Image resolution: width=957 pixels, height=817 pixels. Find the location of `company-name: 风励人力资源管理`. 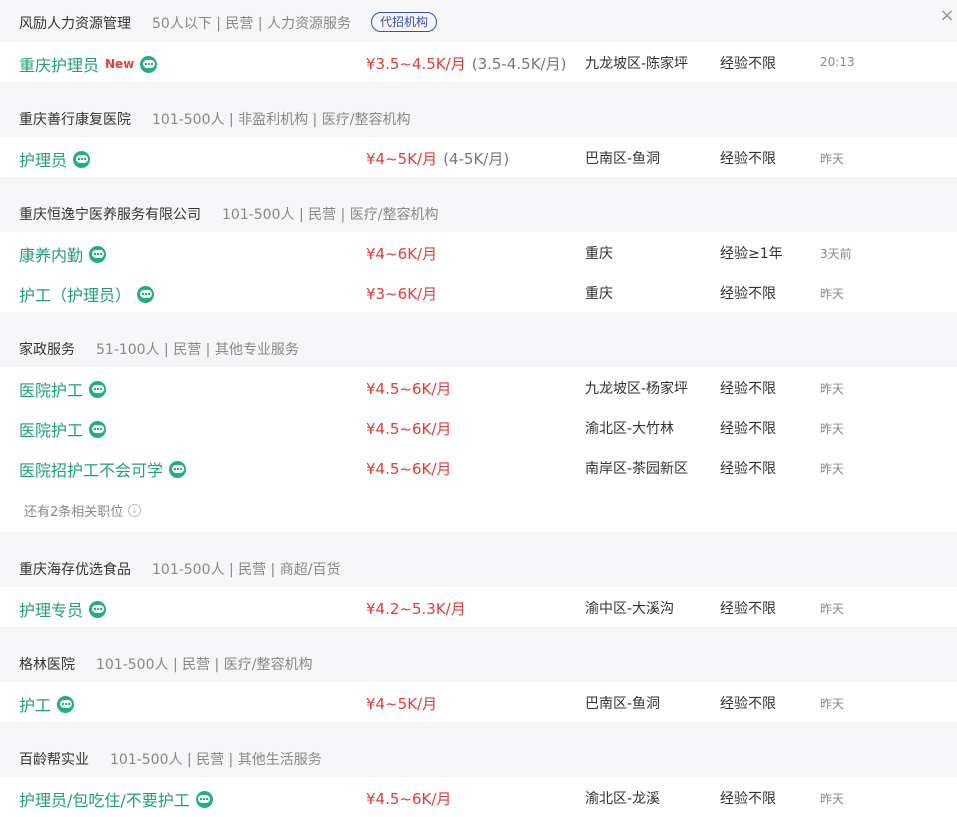

company-name: 风励人力资源管理 is located at coordinates (75, 23).